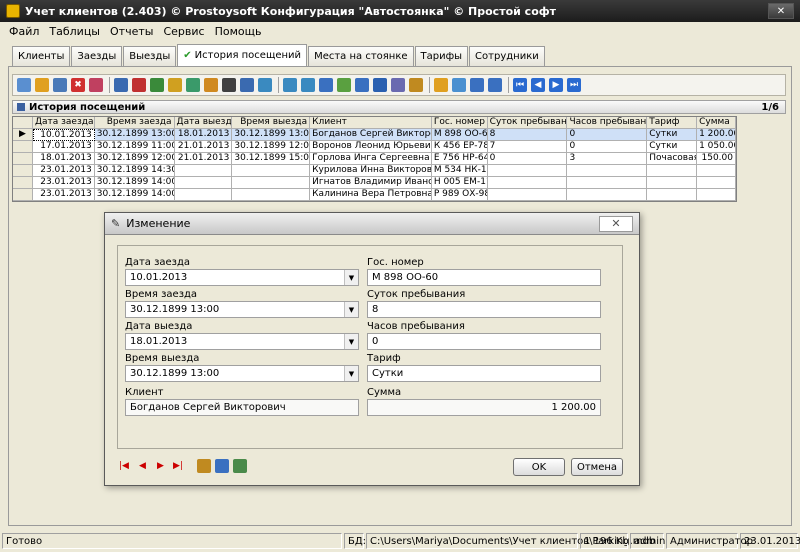 The height and width of the screenshot is (552, 800). What do you see at coordinates (672, 147) in the screenshot?
I see `table-cell: Сутки` at bounding box center [672, 147].